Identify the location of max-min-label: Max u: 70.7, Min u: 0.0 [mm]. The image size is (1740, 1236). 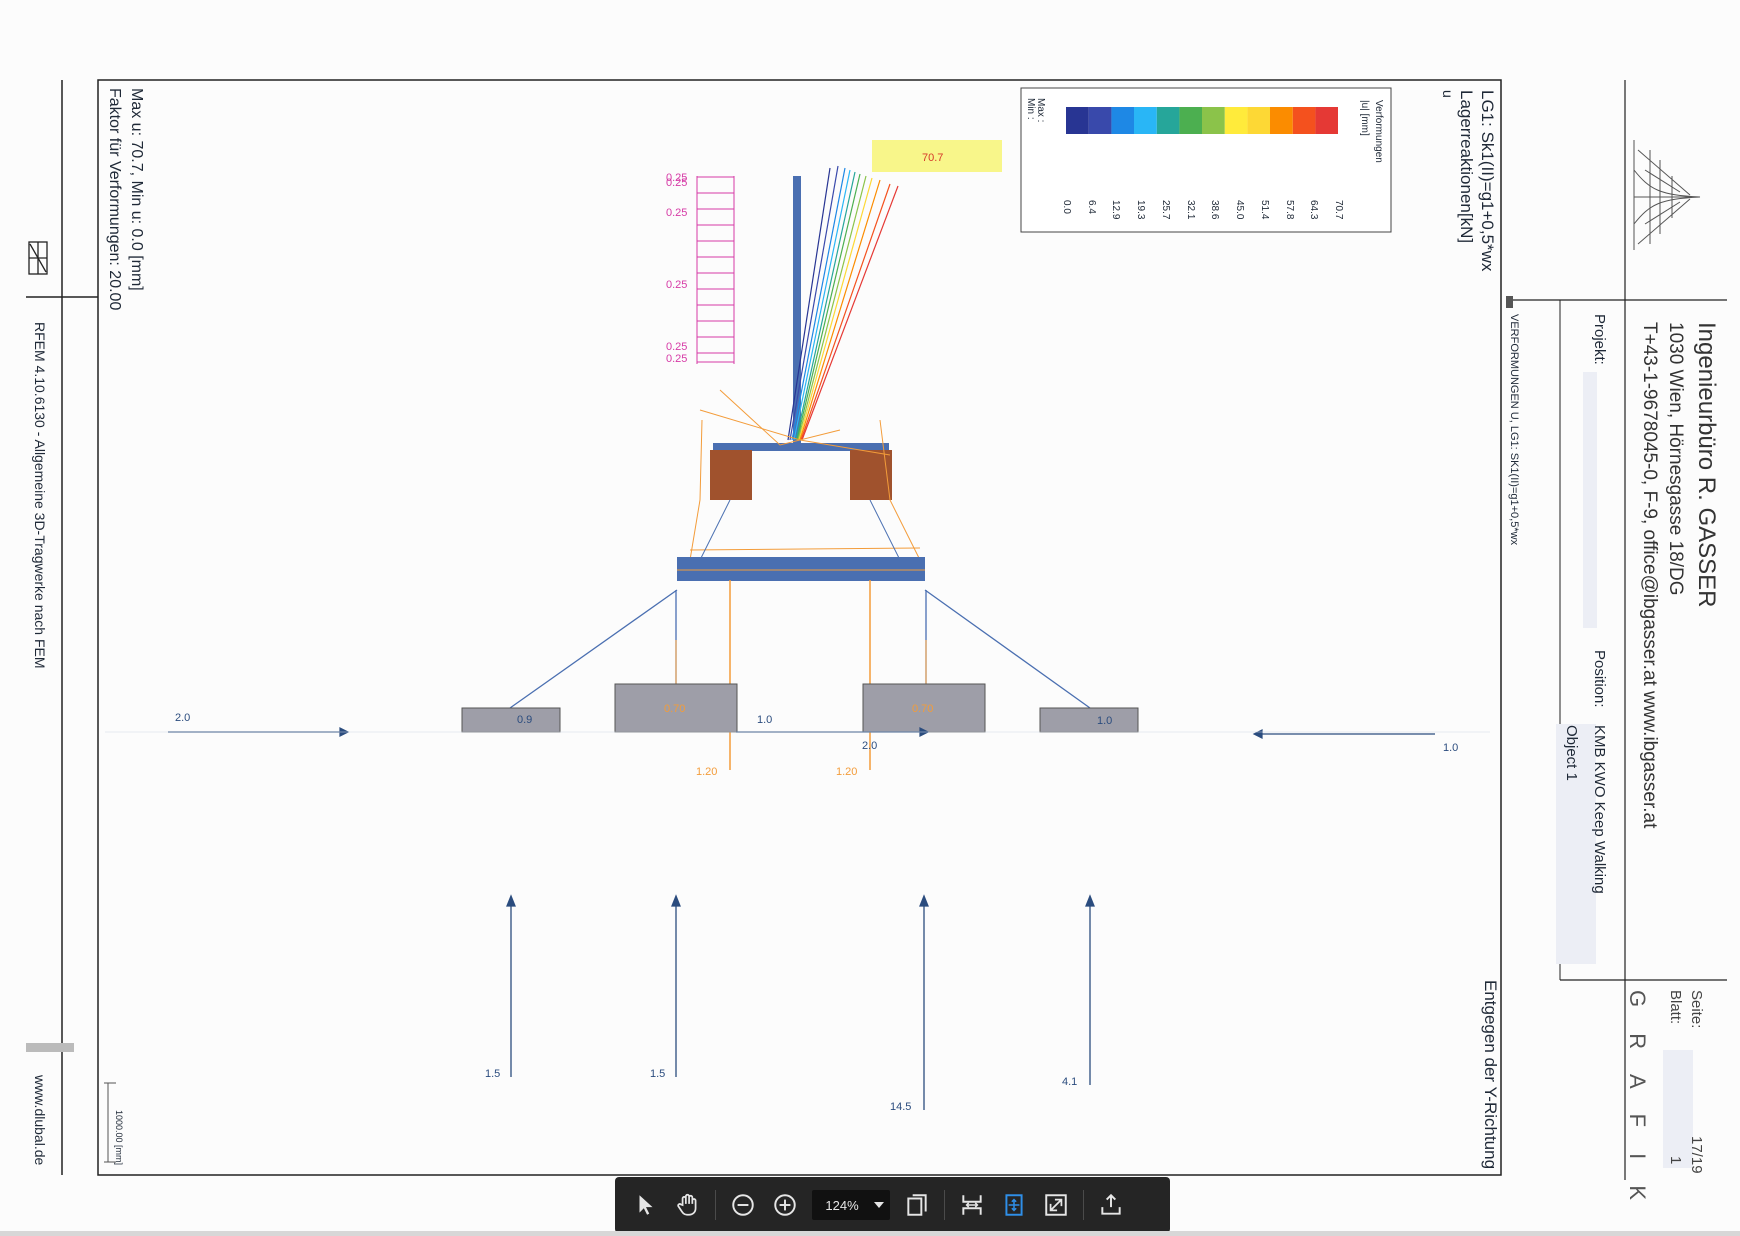
(136, 189).